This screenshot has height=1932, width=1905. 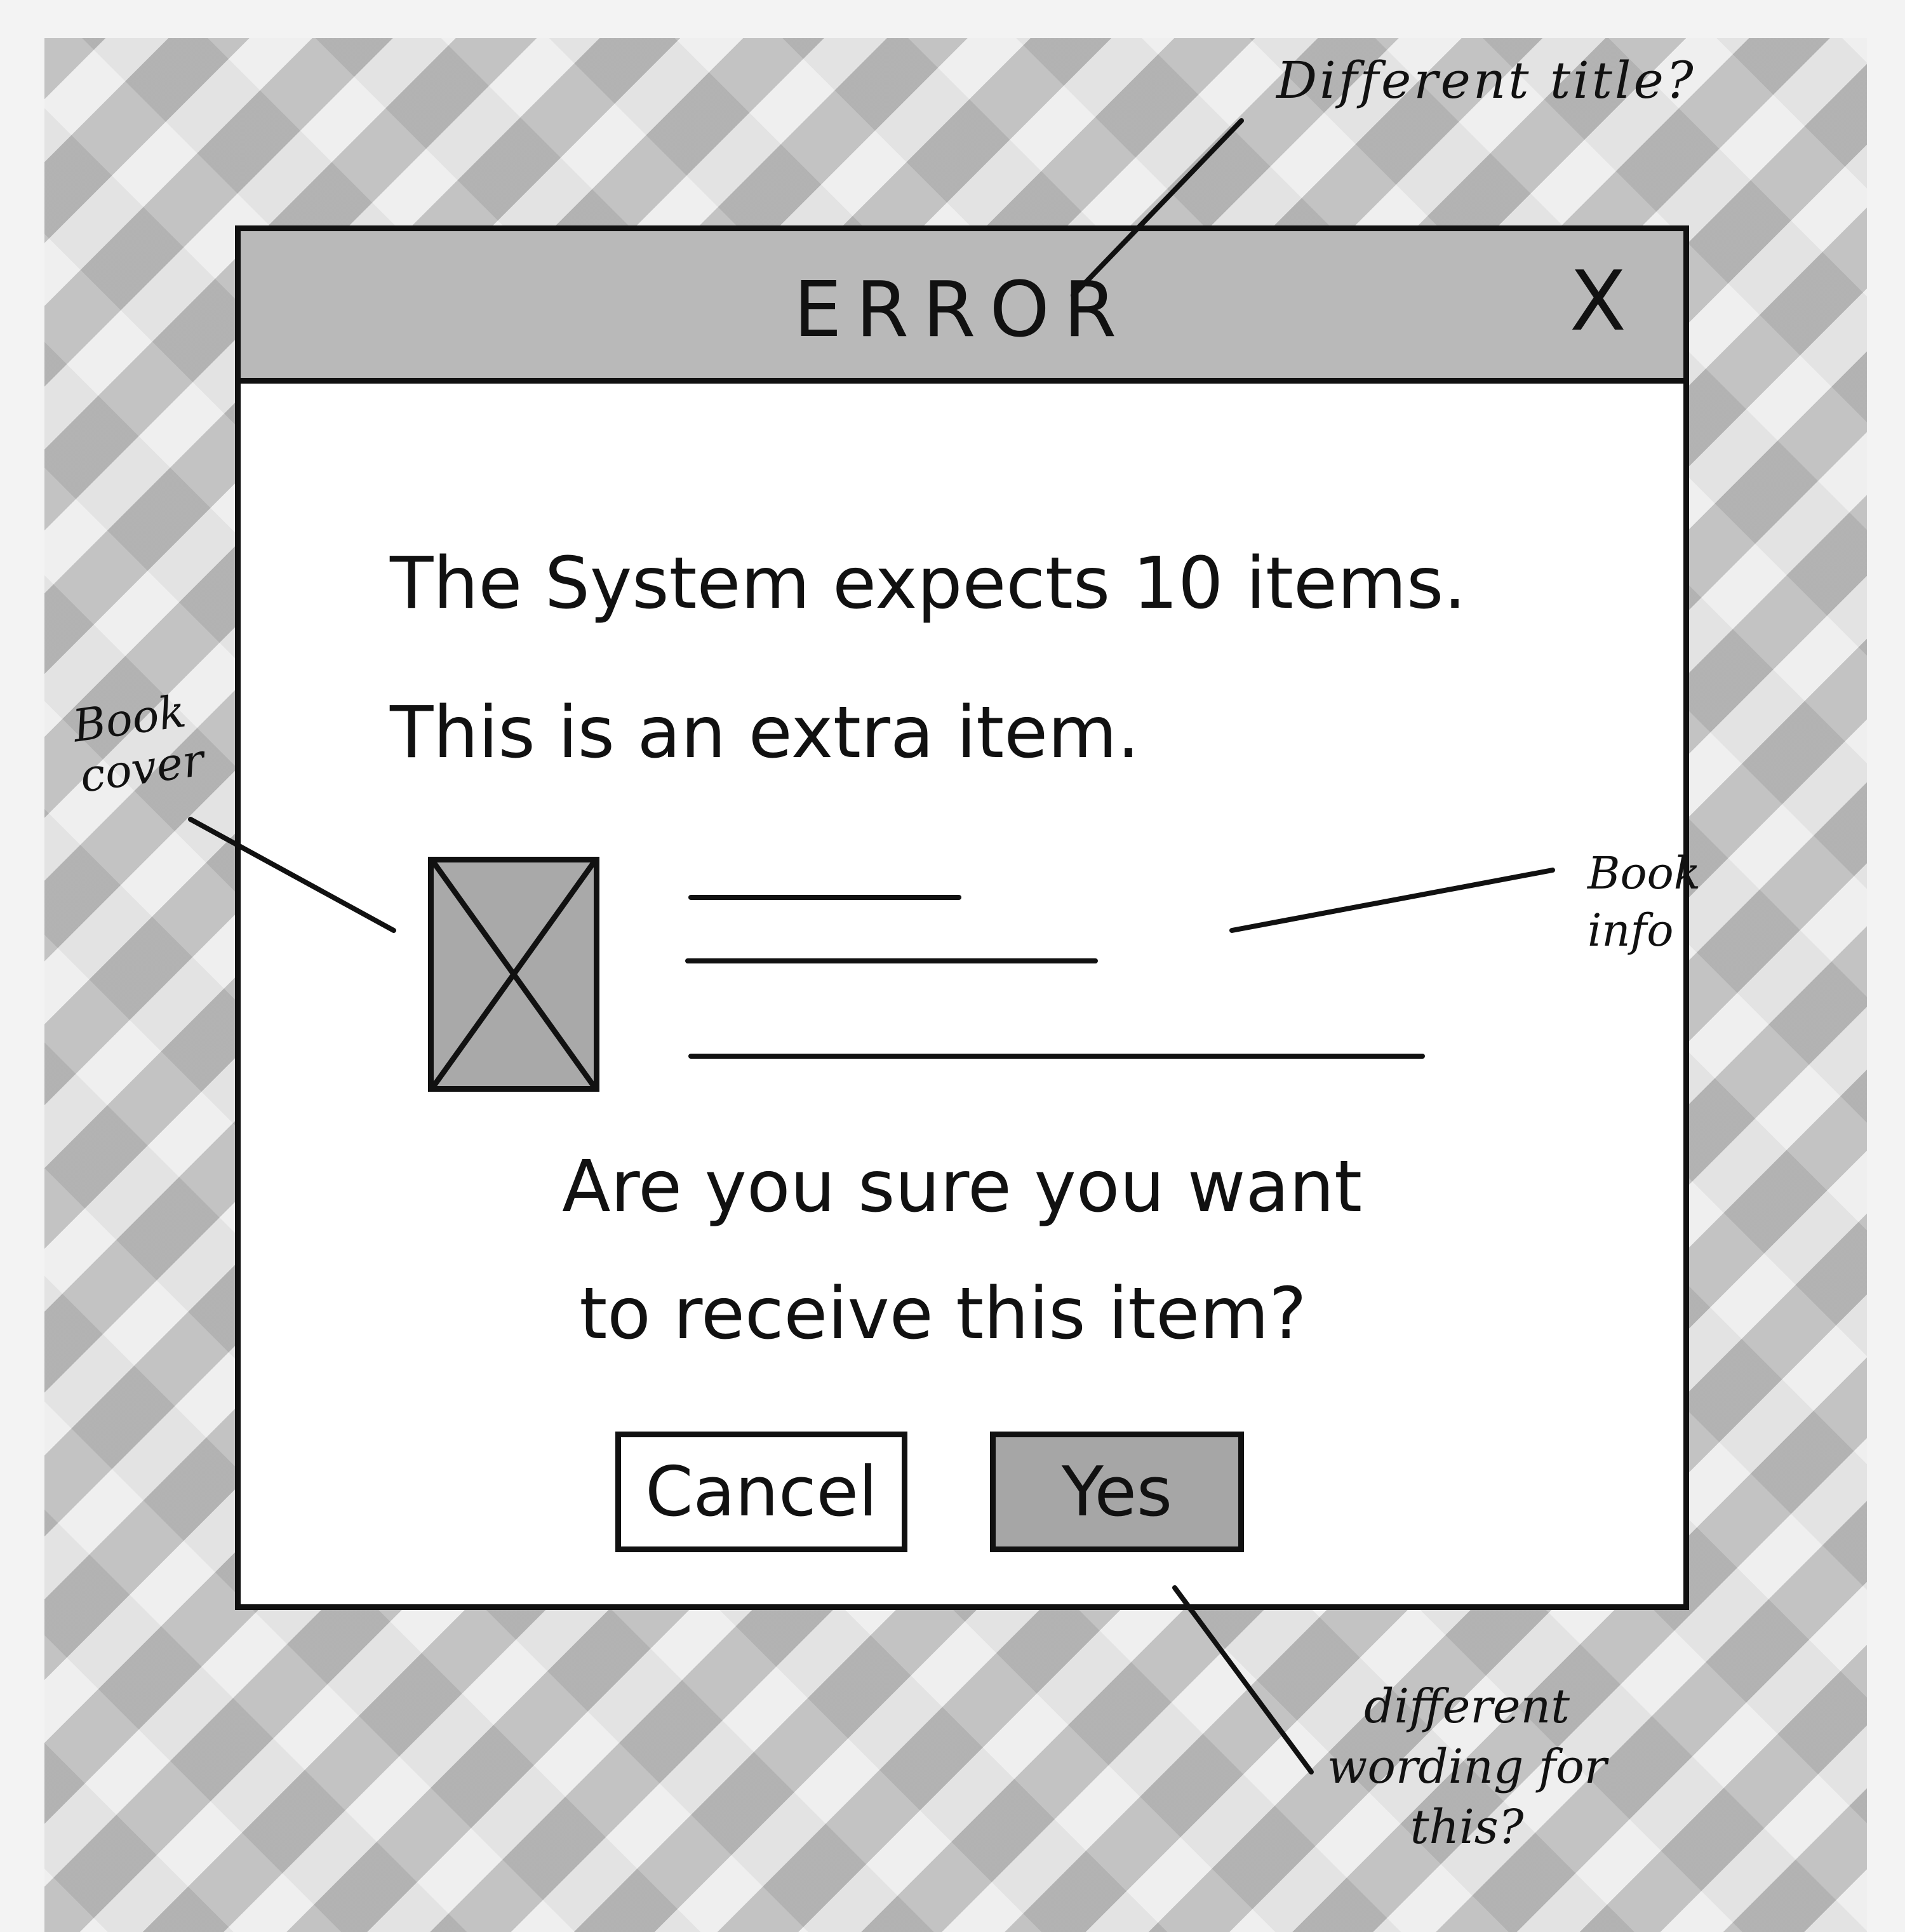 What do you see at coordinates (1467, 1827) in the screenshot?
I see `note-wording-line-3: this?` at bounding box center [1467, 1827].